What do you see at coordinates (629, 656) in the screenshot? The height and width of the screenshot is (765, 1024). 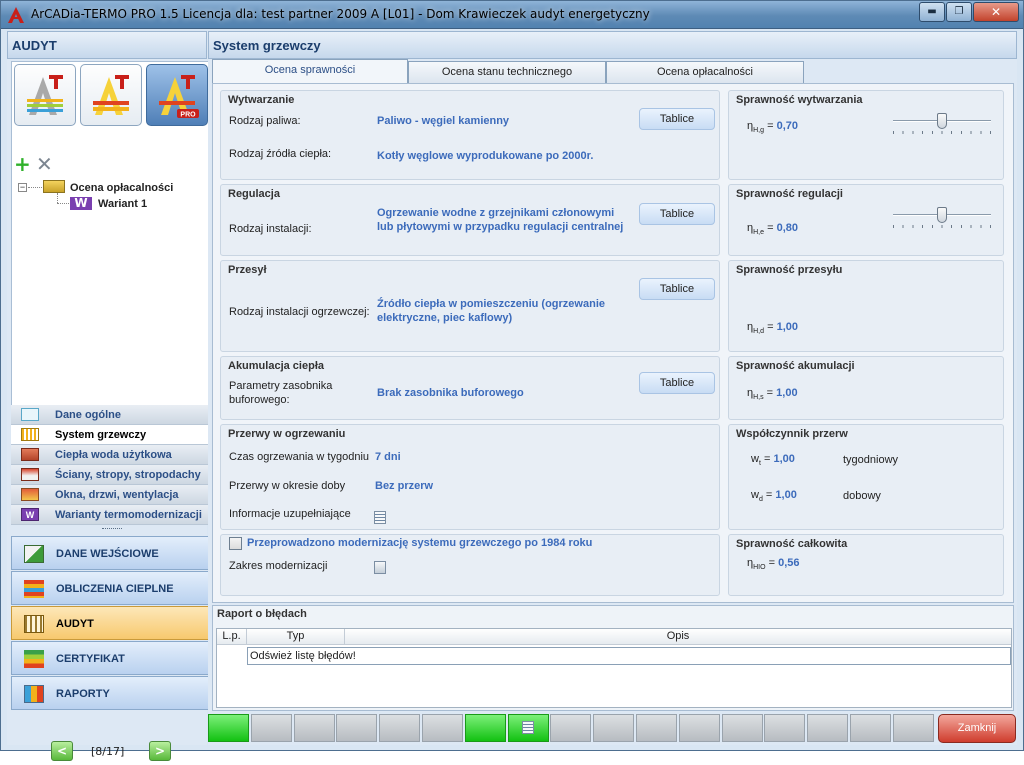 I see `table-row: Odśwież listę błędów!` at bounding box center [629, 656].